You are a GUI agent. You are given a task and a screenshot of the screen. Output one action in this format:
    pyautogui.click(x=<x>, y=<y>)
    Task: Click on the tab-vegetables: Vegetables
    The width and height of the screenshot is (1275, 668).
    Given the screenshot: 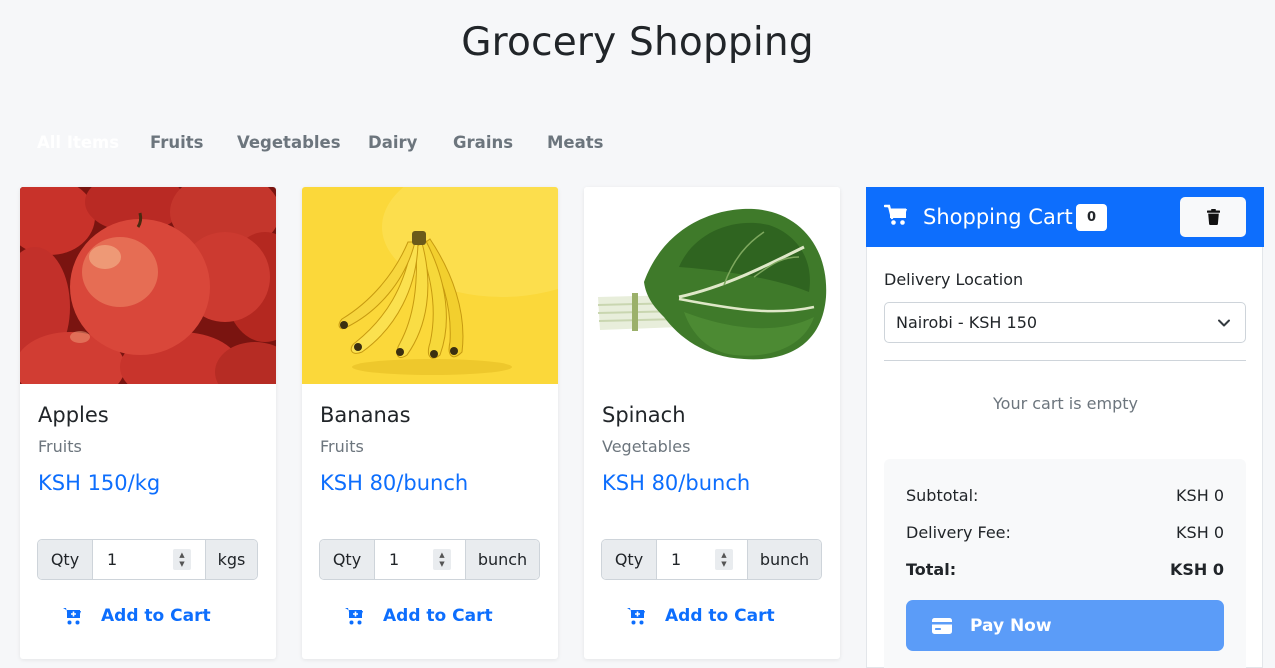 What is the action you would take?
    pyautogui.click(x=302, y=144)
    